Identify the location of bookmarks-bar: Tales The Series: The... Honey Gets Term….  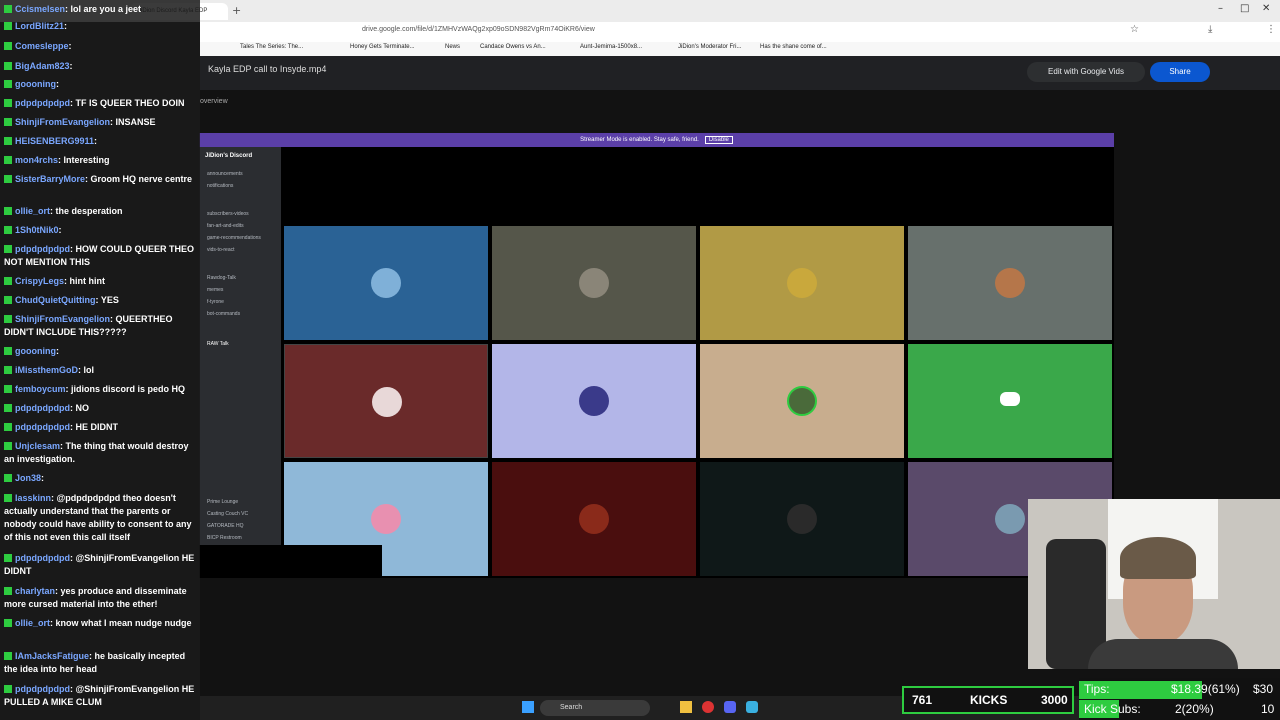
(740, 49).